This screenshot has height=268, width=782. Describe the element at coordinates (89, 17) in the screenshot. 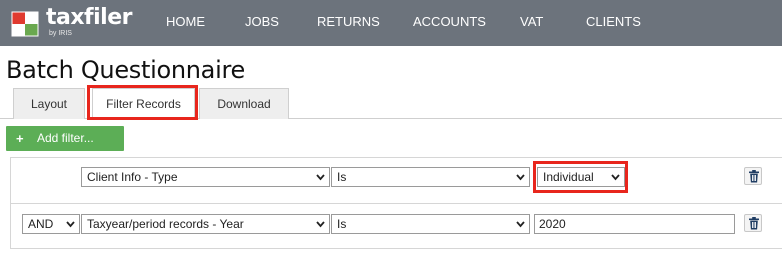

I see `logo-text: taxfiler` at that location.